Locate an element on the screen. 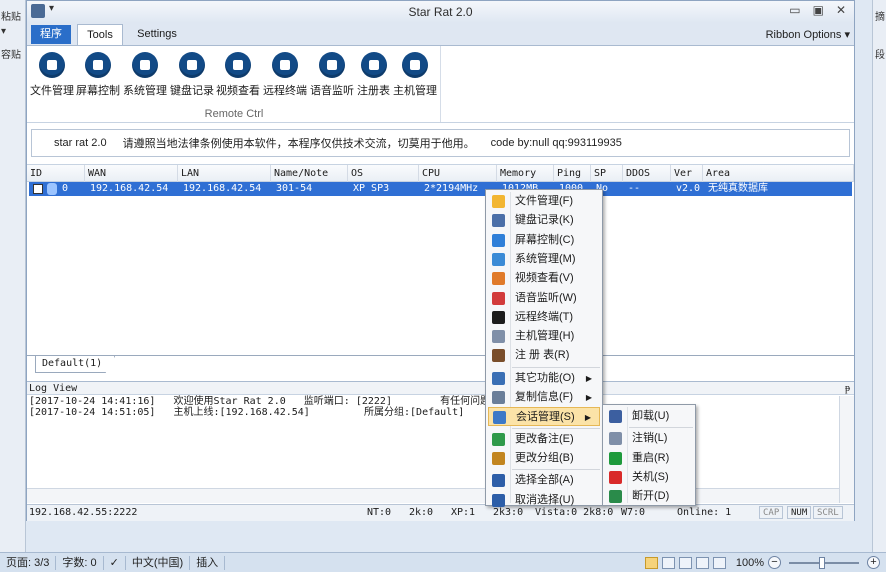 The width and height of the screenshot is (886, 572). menu-item-terminal: 远程终端(T) is located at coordinates (544, 317).